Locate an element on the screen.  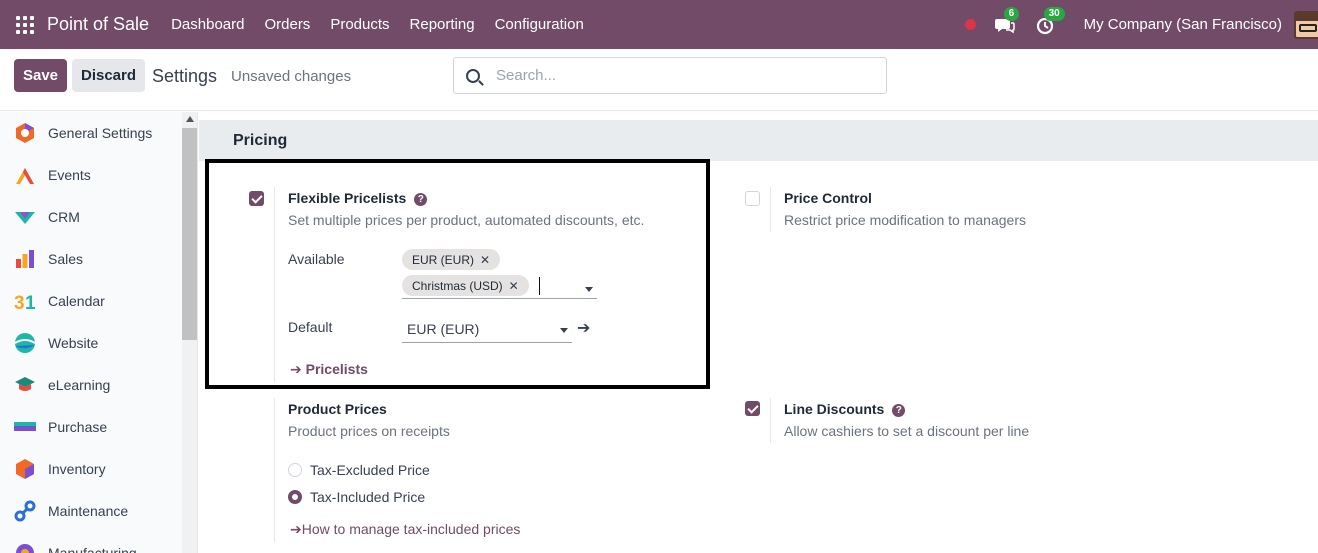
systray: 6 30 My Company (San Francisco) is located at coordinates (1141, 24).